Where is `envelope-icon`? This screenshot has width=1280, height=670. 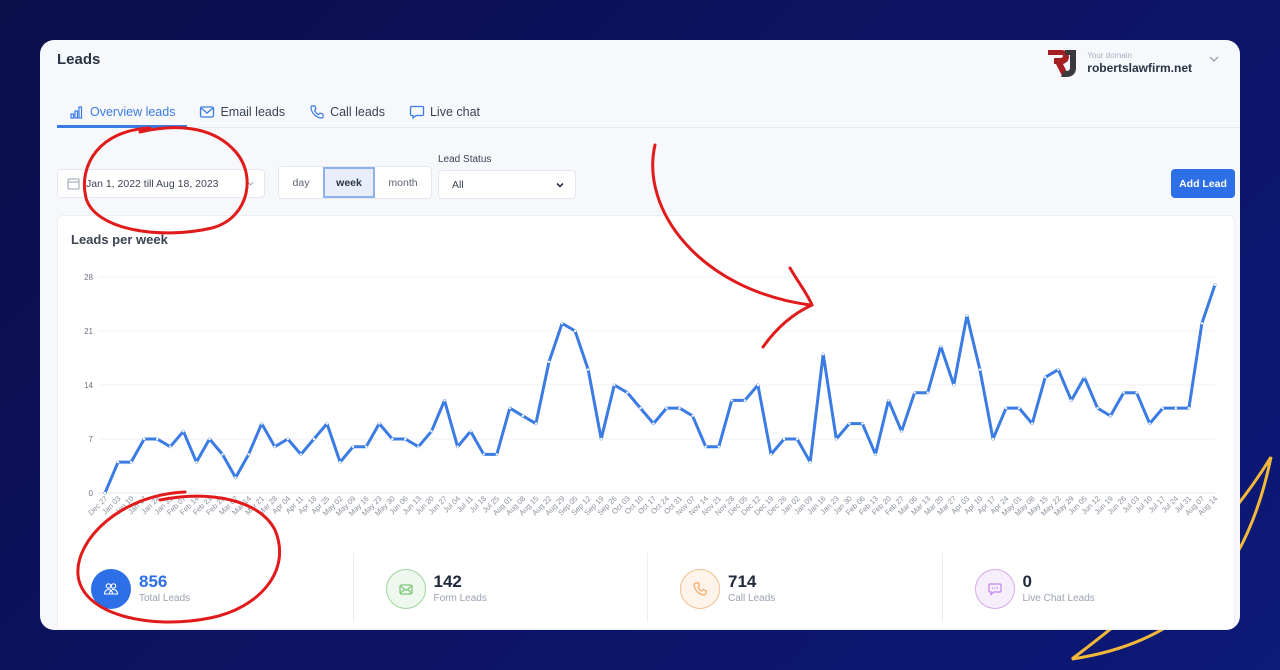 envelope-icon is located at coordinates (405, 589).